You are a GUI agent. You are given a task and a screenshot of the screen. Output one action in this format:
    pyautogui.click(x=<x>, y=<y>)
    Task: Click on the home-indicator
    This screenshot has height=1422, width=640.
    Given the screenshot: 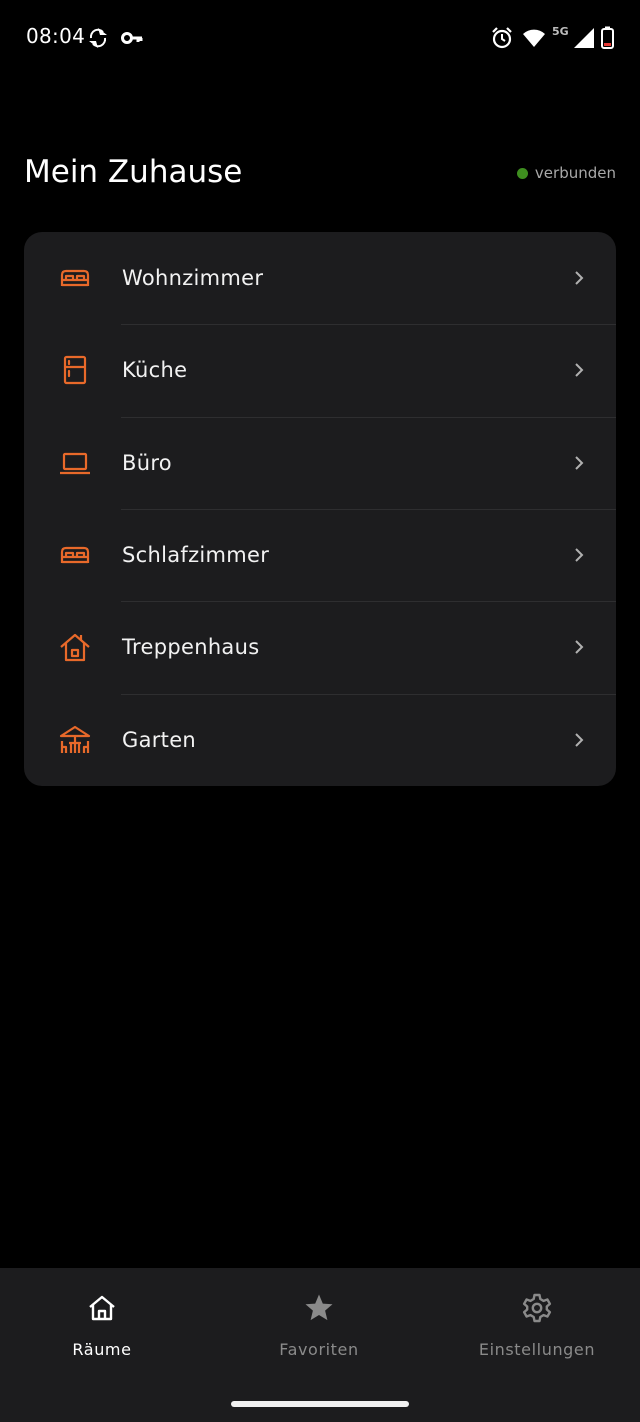 What is the action you would take?
    pyautogui.click(x=320, y=1404)
    